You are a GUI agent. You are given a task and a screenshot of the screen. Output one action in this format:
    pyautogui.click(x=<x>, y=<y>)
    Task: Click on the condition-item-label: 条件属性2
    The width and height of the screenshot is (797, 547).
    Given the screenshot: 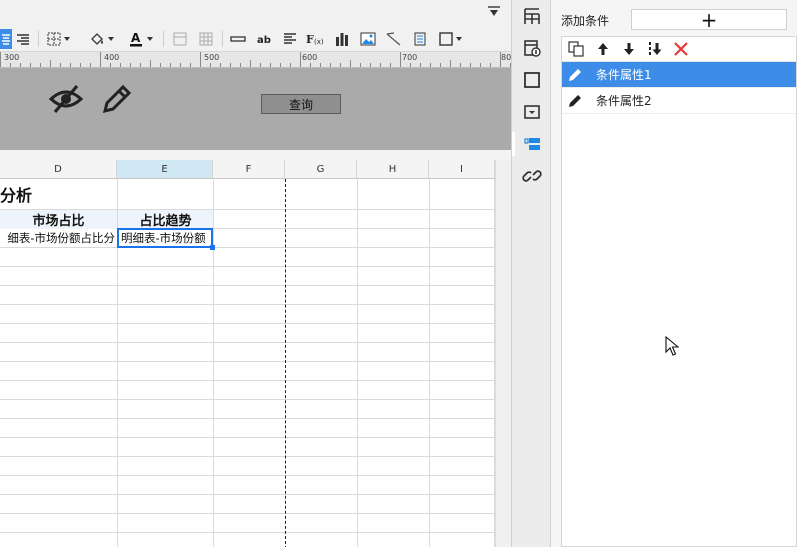 What is the action you would take?
    pyautogui.click(x=624, y=101)
    